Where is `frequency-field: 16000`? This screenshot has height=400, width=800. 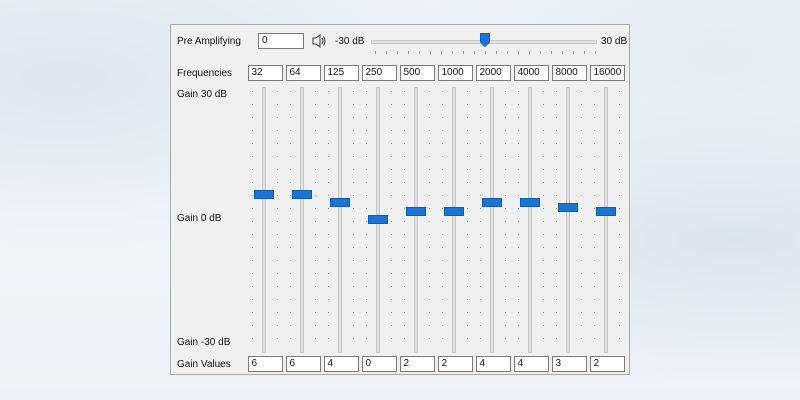 frequency-field: 16000 is located at coordinates (607, 73).